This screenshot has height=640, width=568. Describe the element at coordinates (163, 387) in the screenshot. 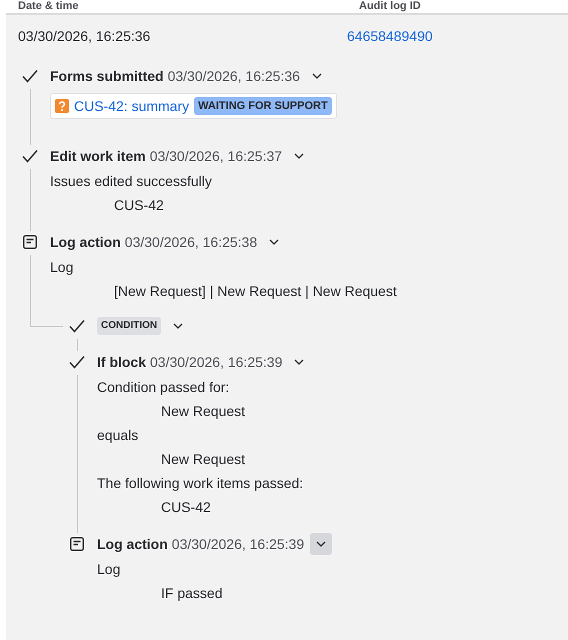

I see `log-label: Condition passed for:` at that location.